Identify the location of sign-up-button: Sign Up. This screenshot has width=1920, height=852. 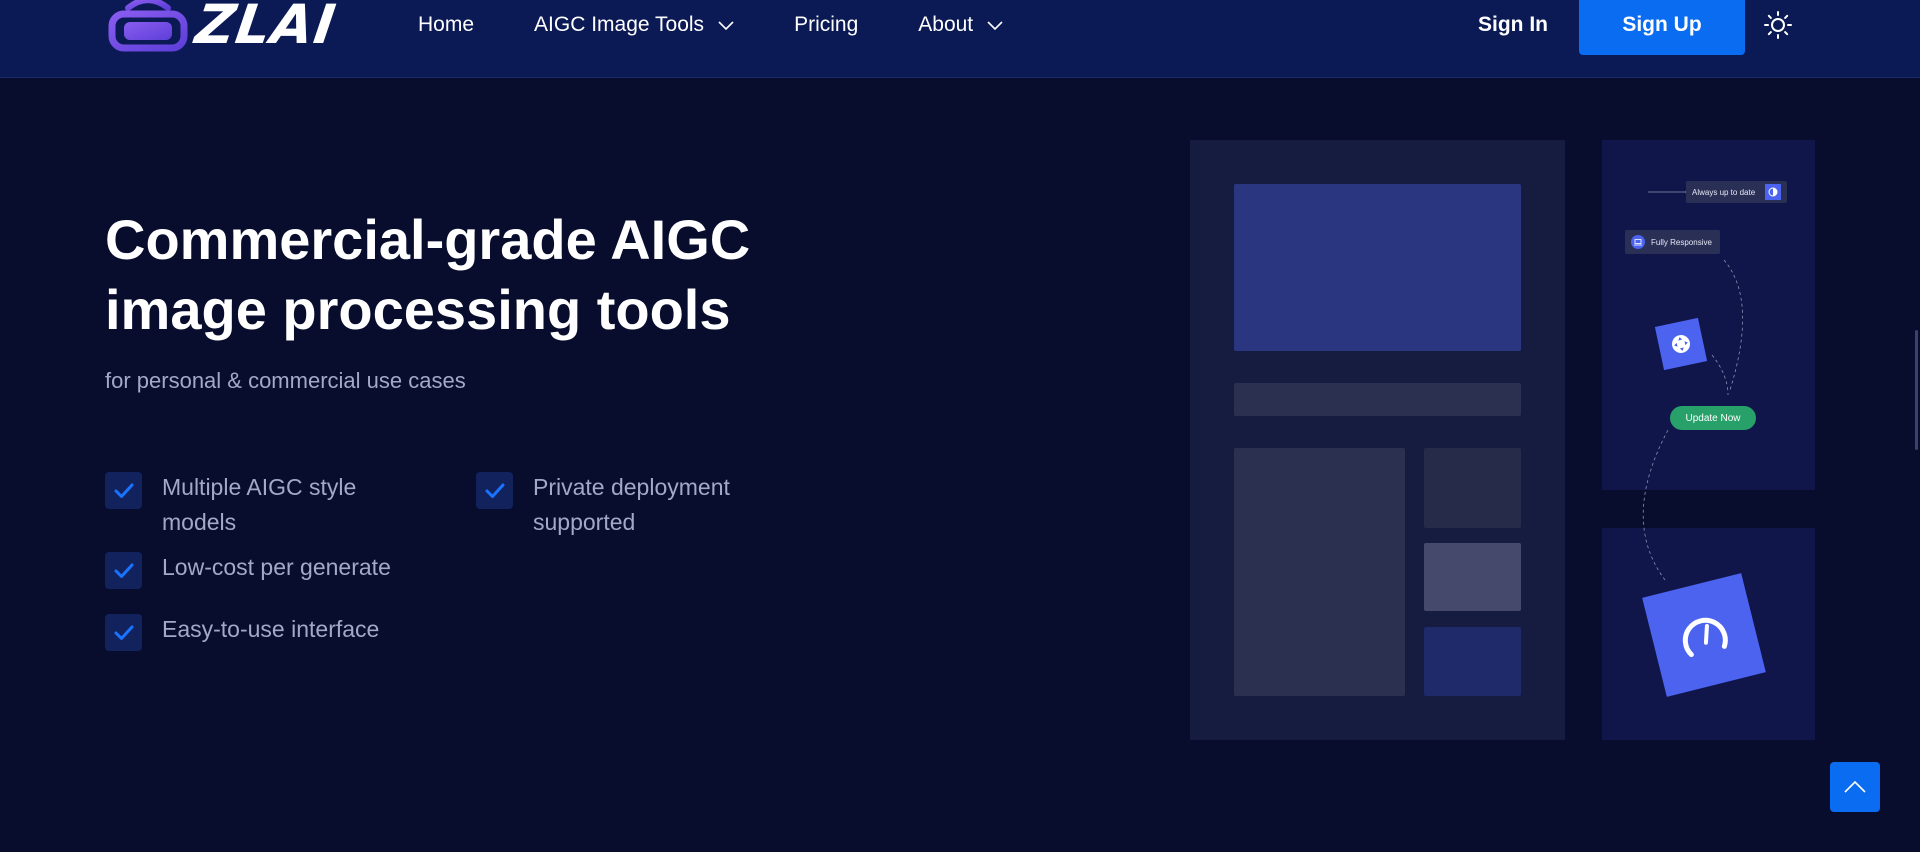
(1662, 27).